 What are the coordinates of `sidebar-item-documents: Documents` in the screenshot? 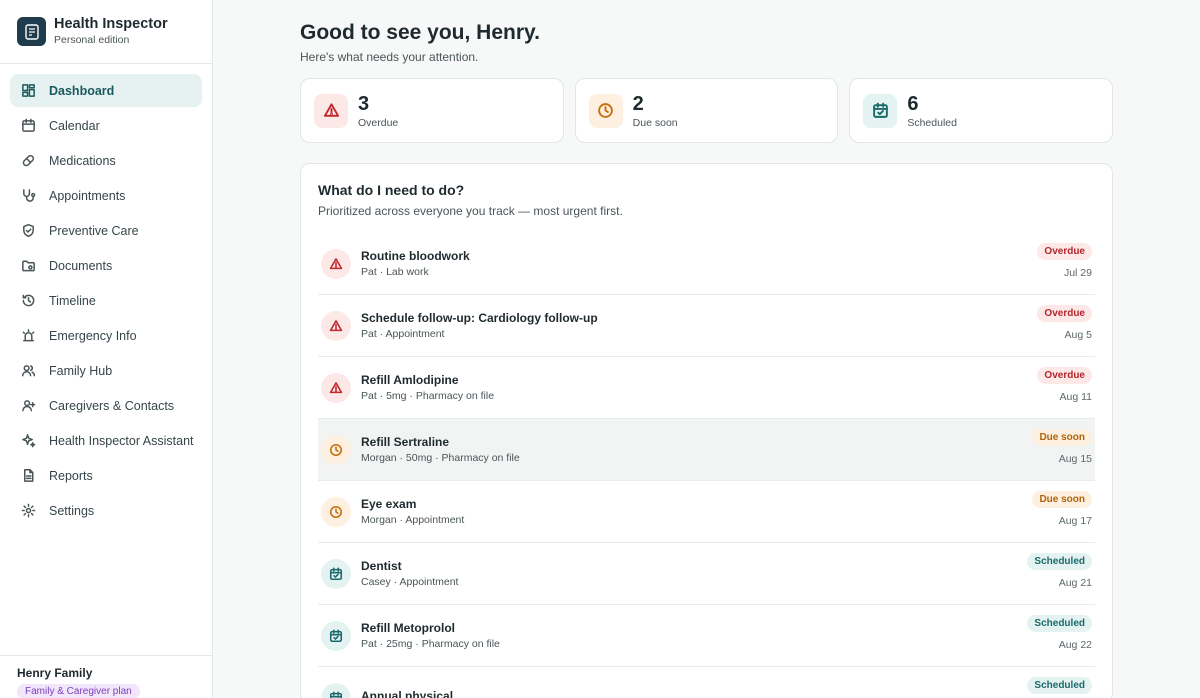 It's located at (106, 265).